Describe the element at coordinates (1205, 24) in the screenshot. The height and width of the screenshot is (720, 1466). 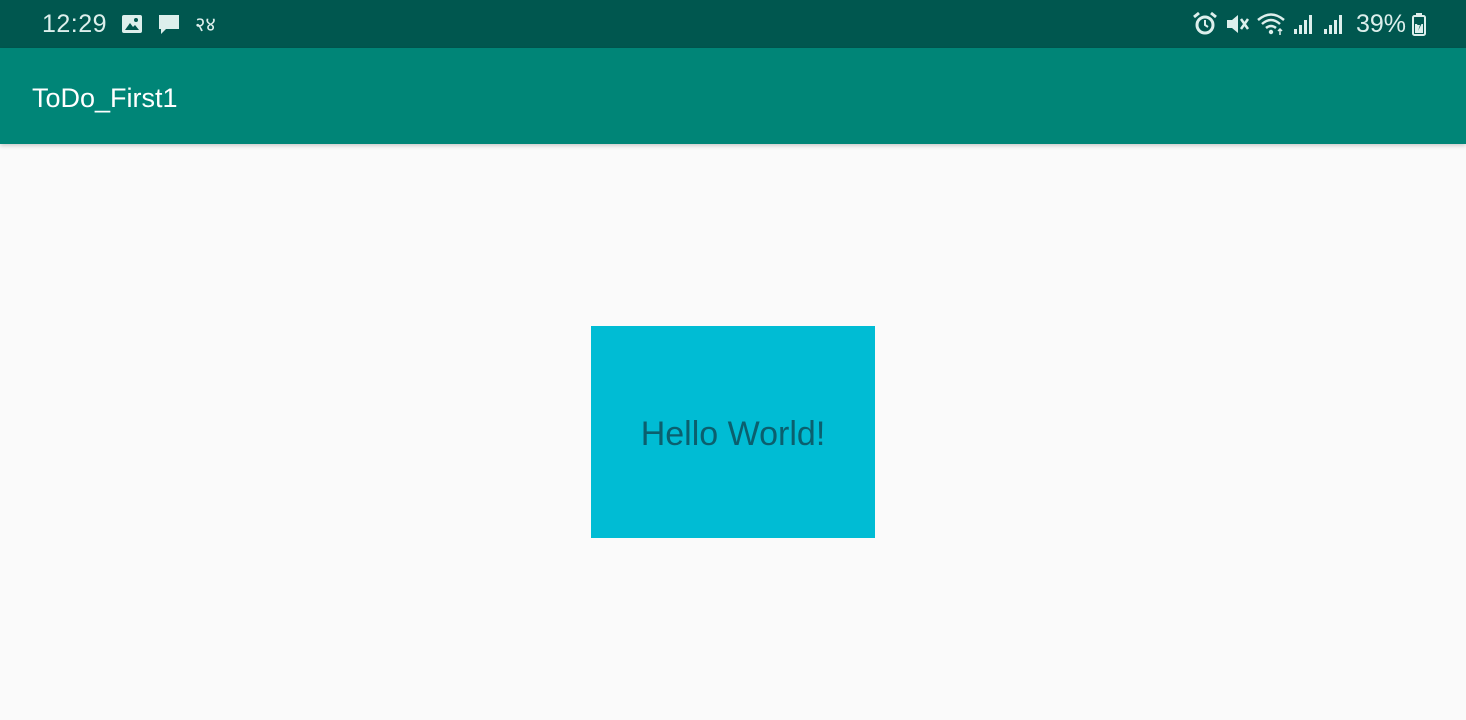
I see `alarm-icon` at that location.